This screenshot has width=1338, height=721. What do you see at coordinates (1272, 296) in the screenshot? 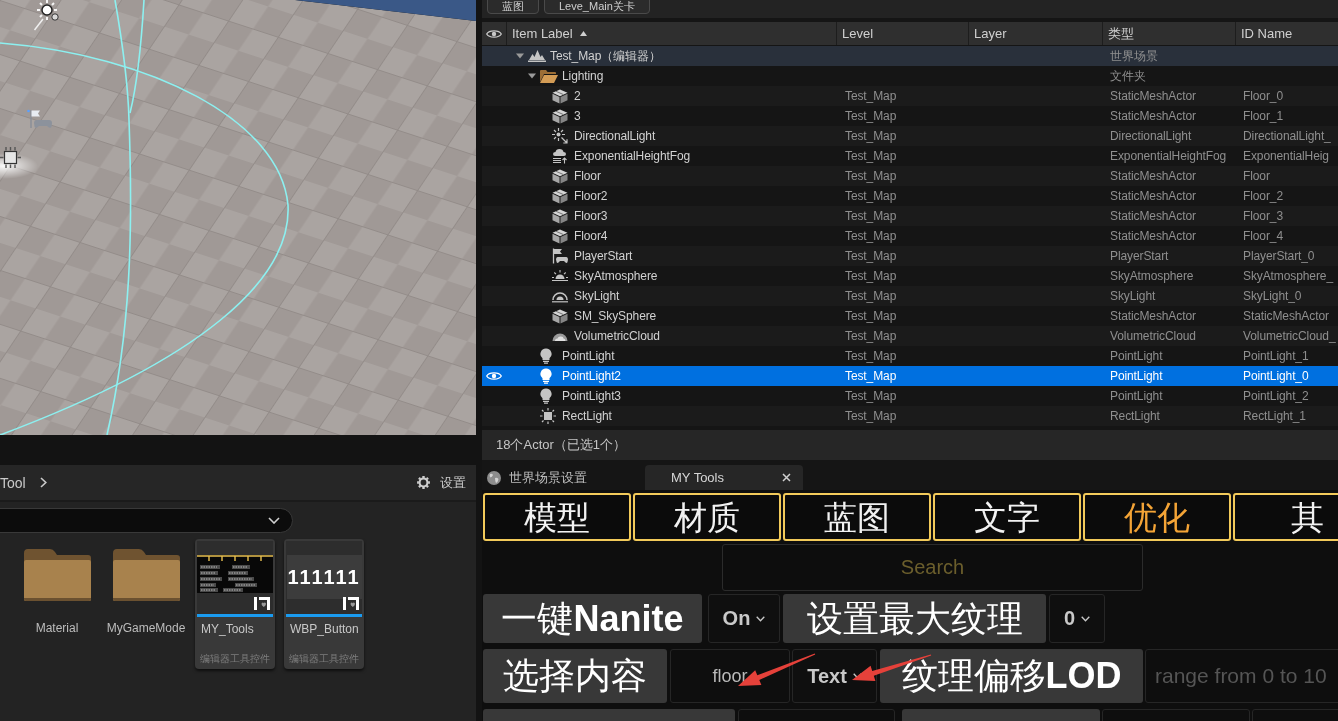
I see `actor-id: SkyLight_0` at bounding box center [1272, 296].